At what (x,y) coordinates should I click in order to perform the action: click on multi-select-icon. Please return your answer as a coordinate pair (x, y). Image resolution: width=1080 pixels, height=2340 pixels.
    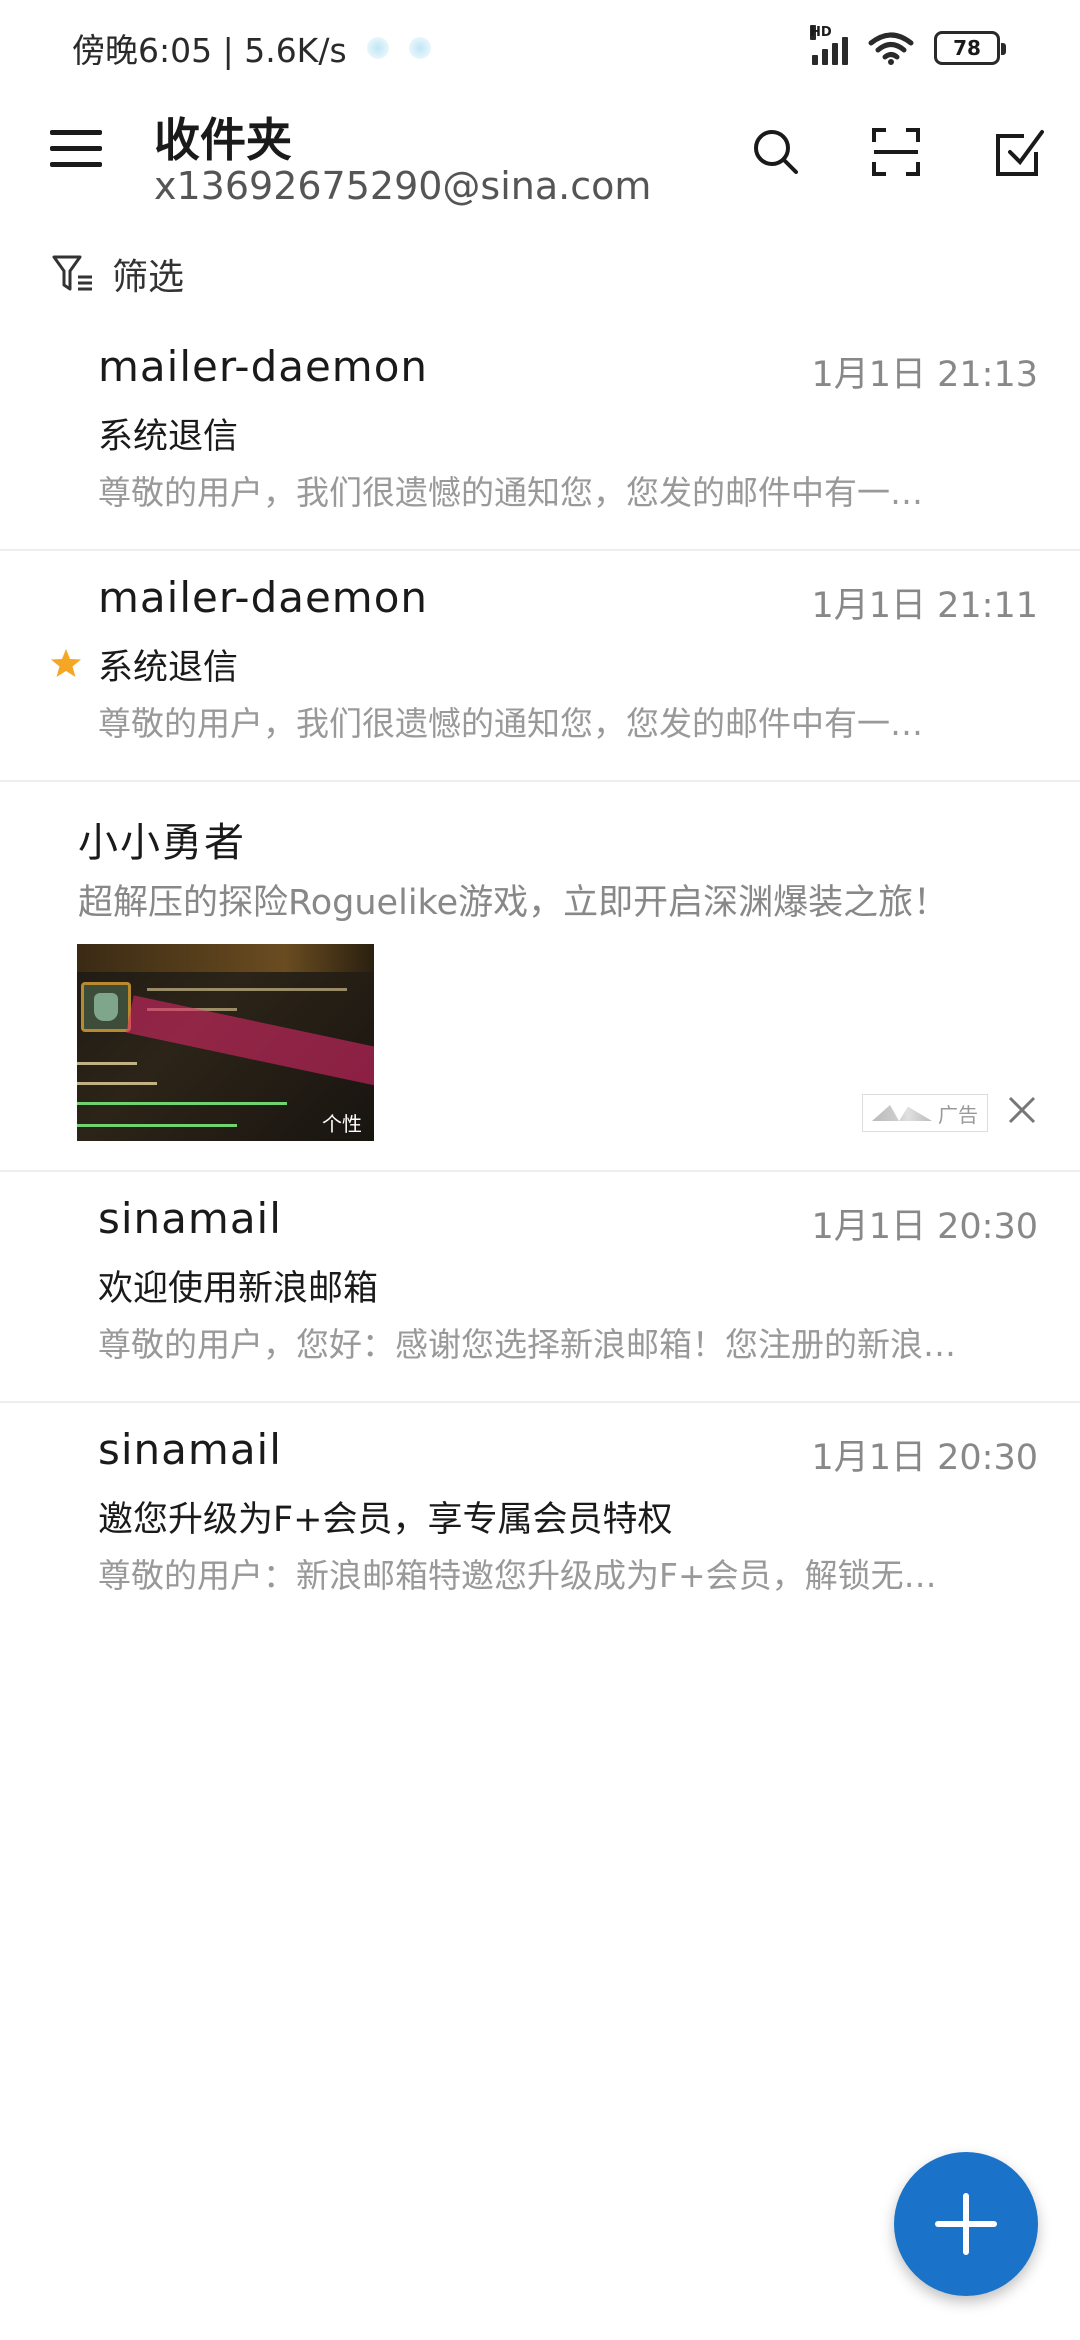
    Looking at the image, I should click on (1020, 152).